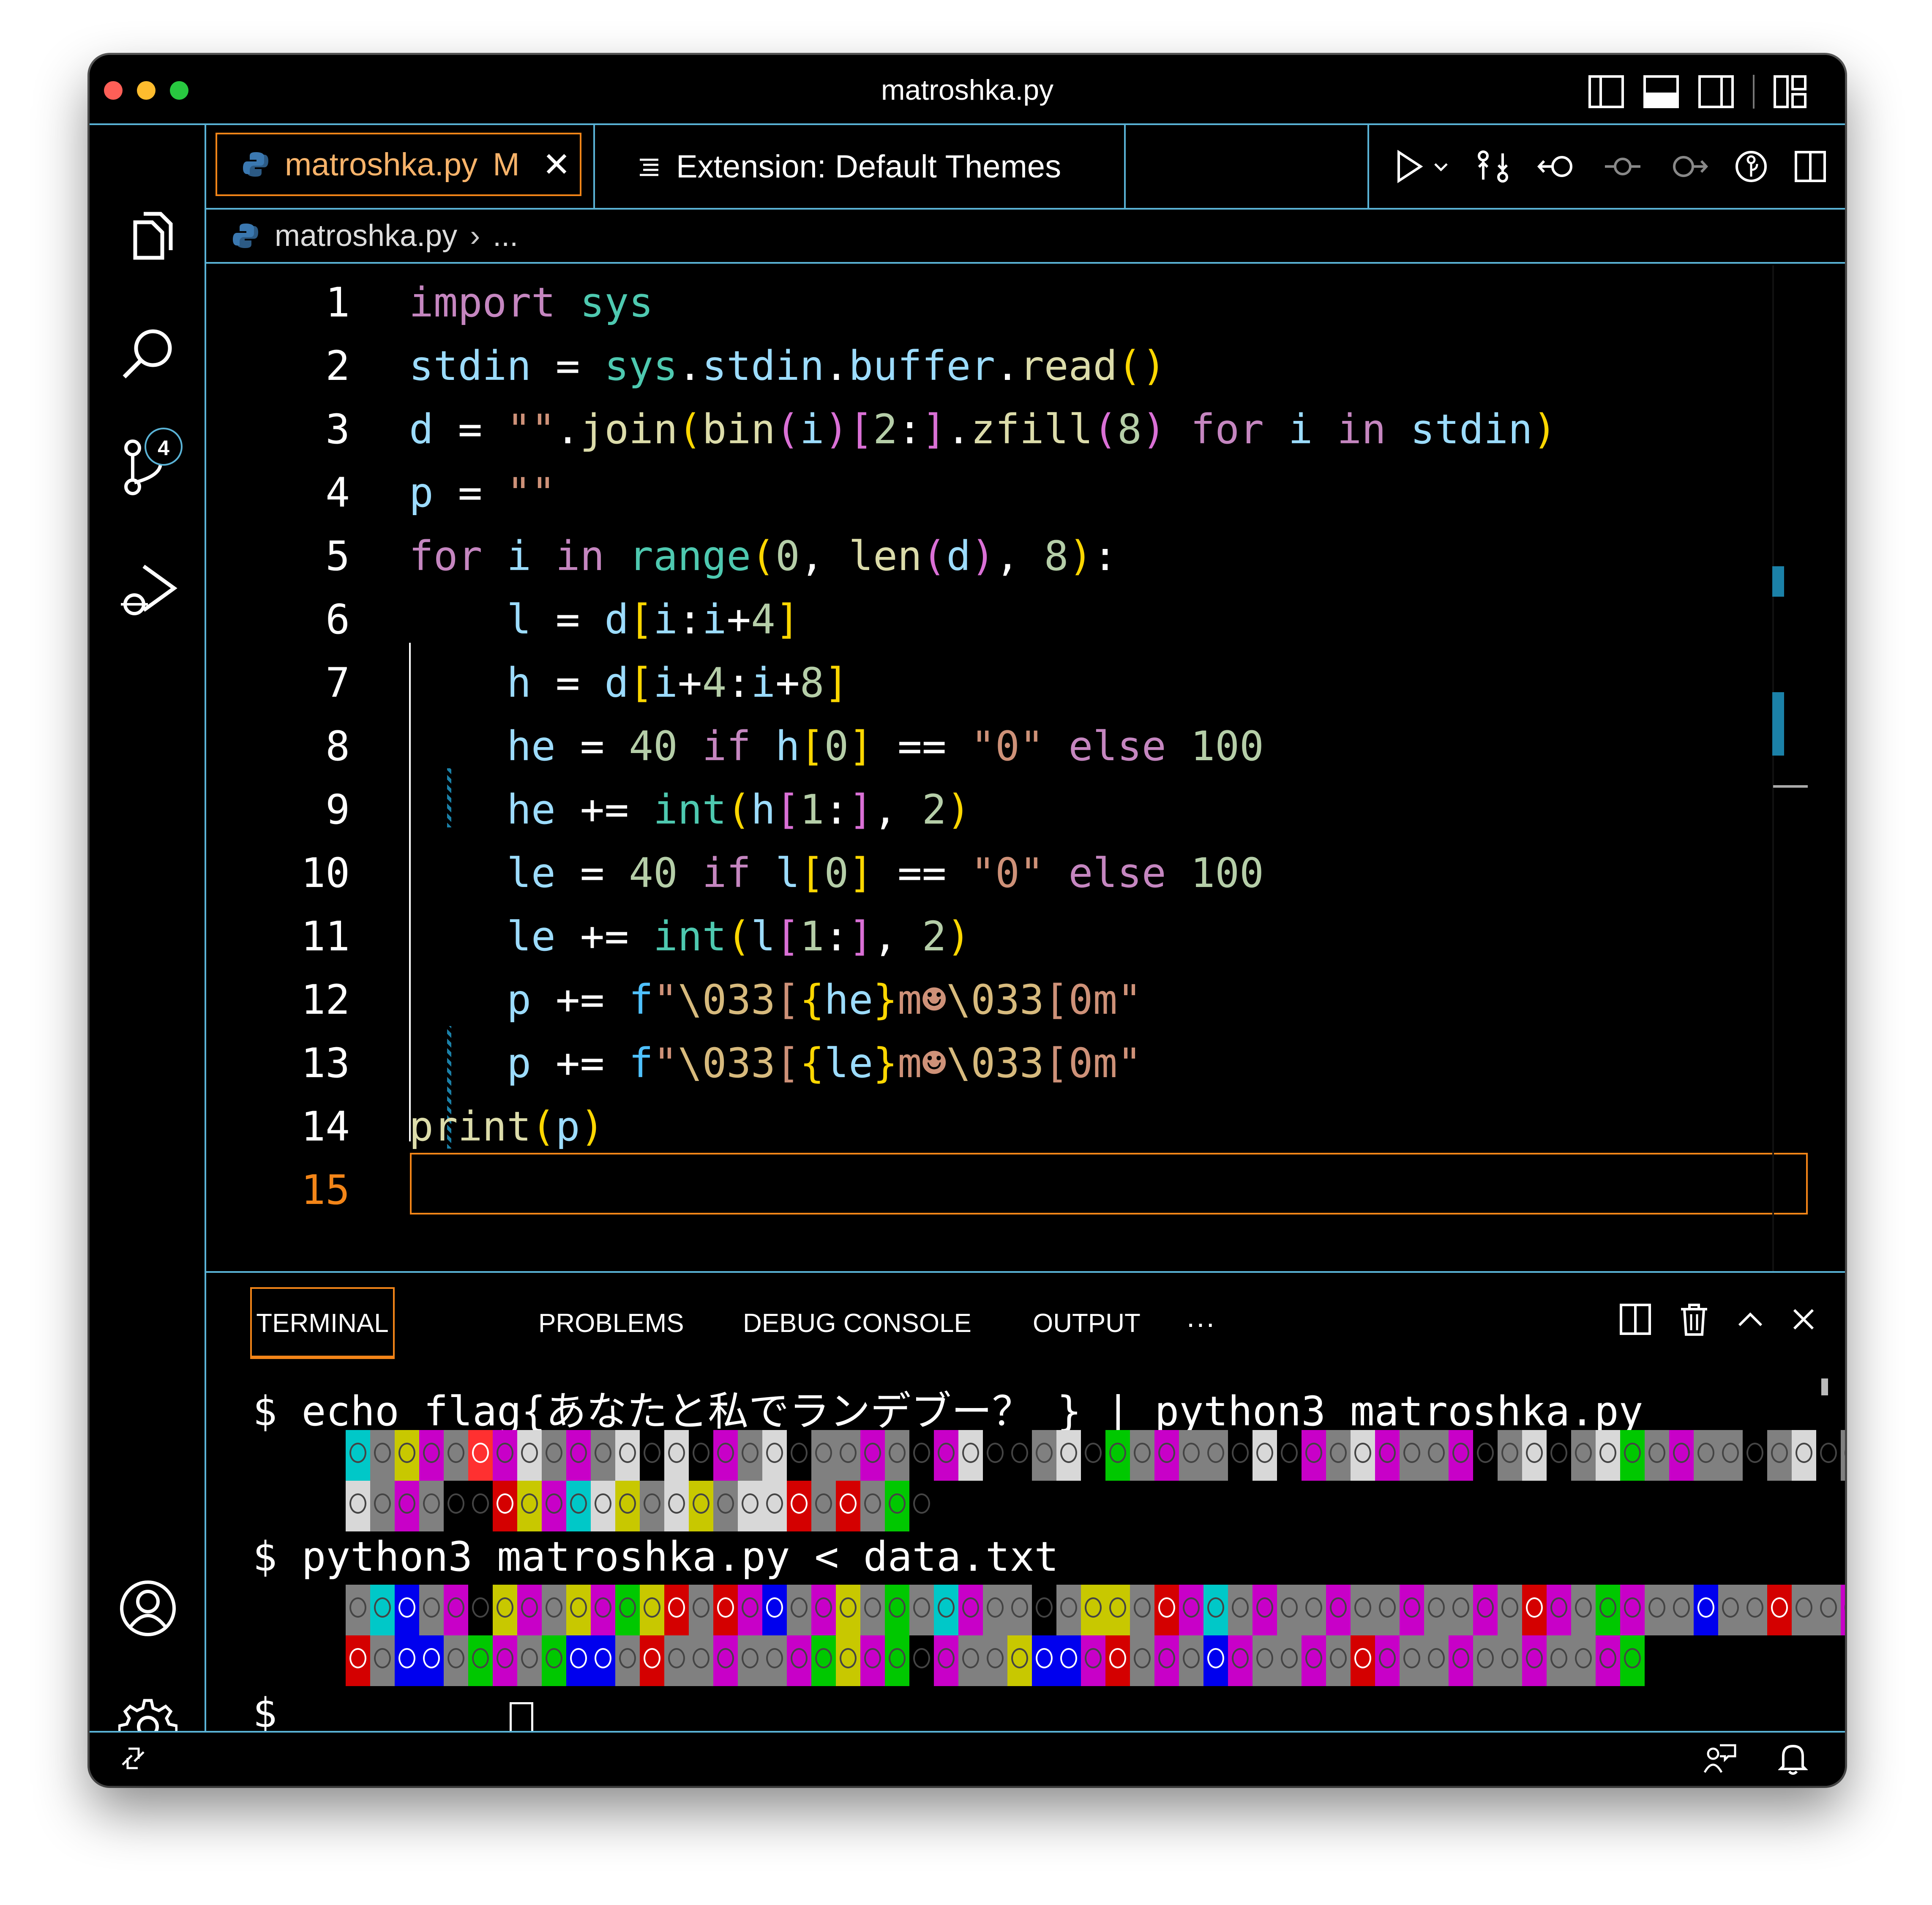  I want to click on customize-layout-icon, so click(1790, 92).